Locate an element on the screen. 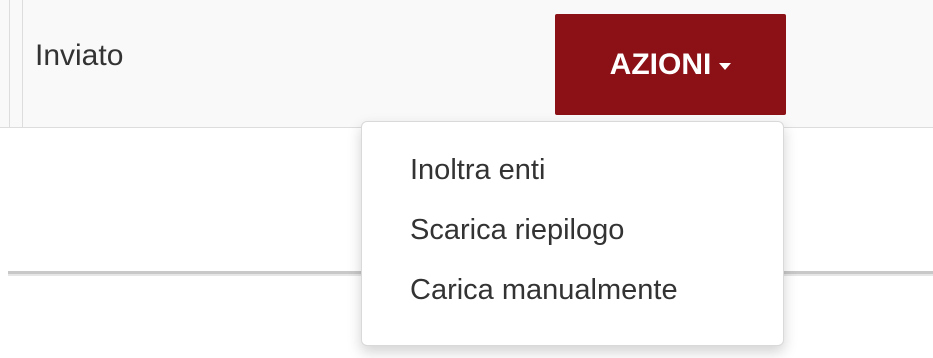 The width and height of the screenshot is (933, 358). menu-item-carica-manualmente: Carica manualmente is located at coordinates (572, 290).